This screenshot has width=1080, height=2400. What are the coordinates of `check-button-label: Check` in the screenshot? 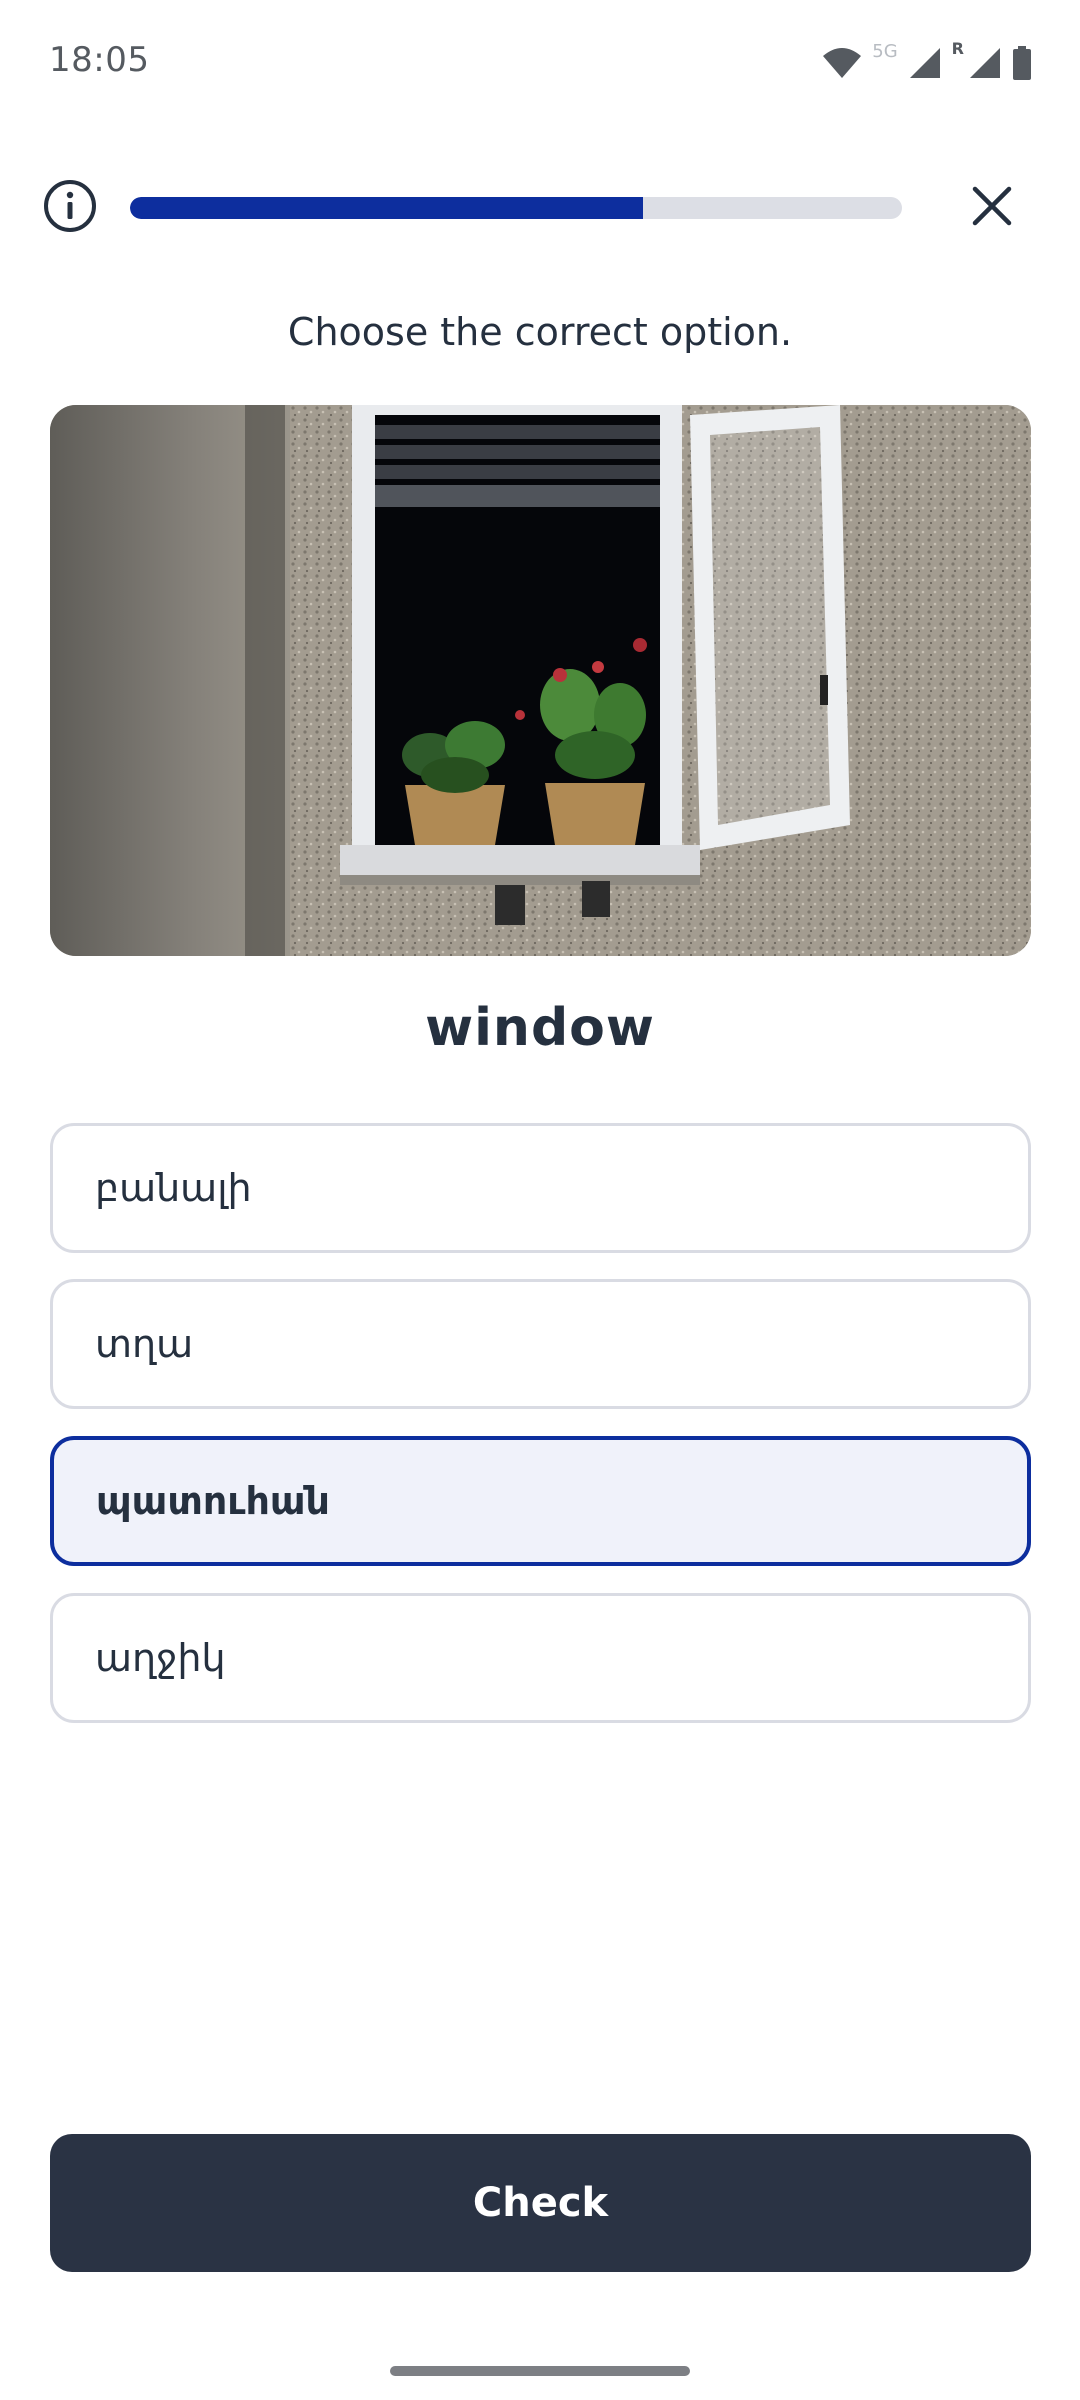 It's located at (540, 2203).